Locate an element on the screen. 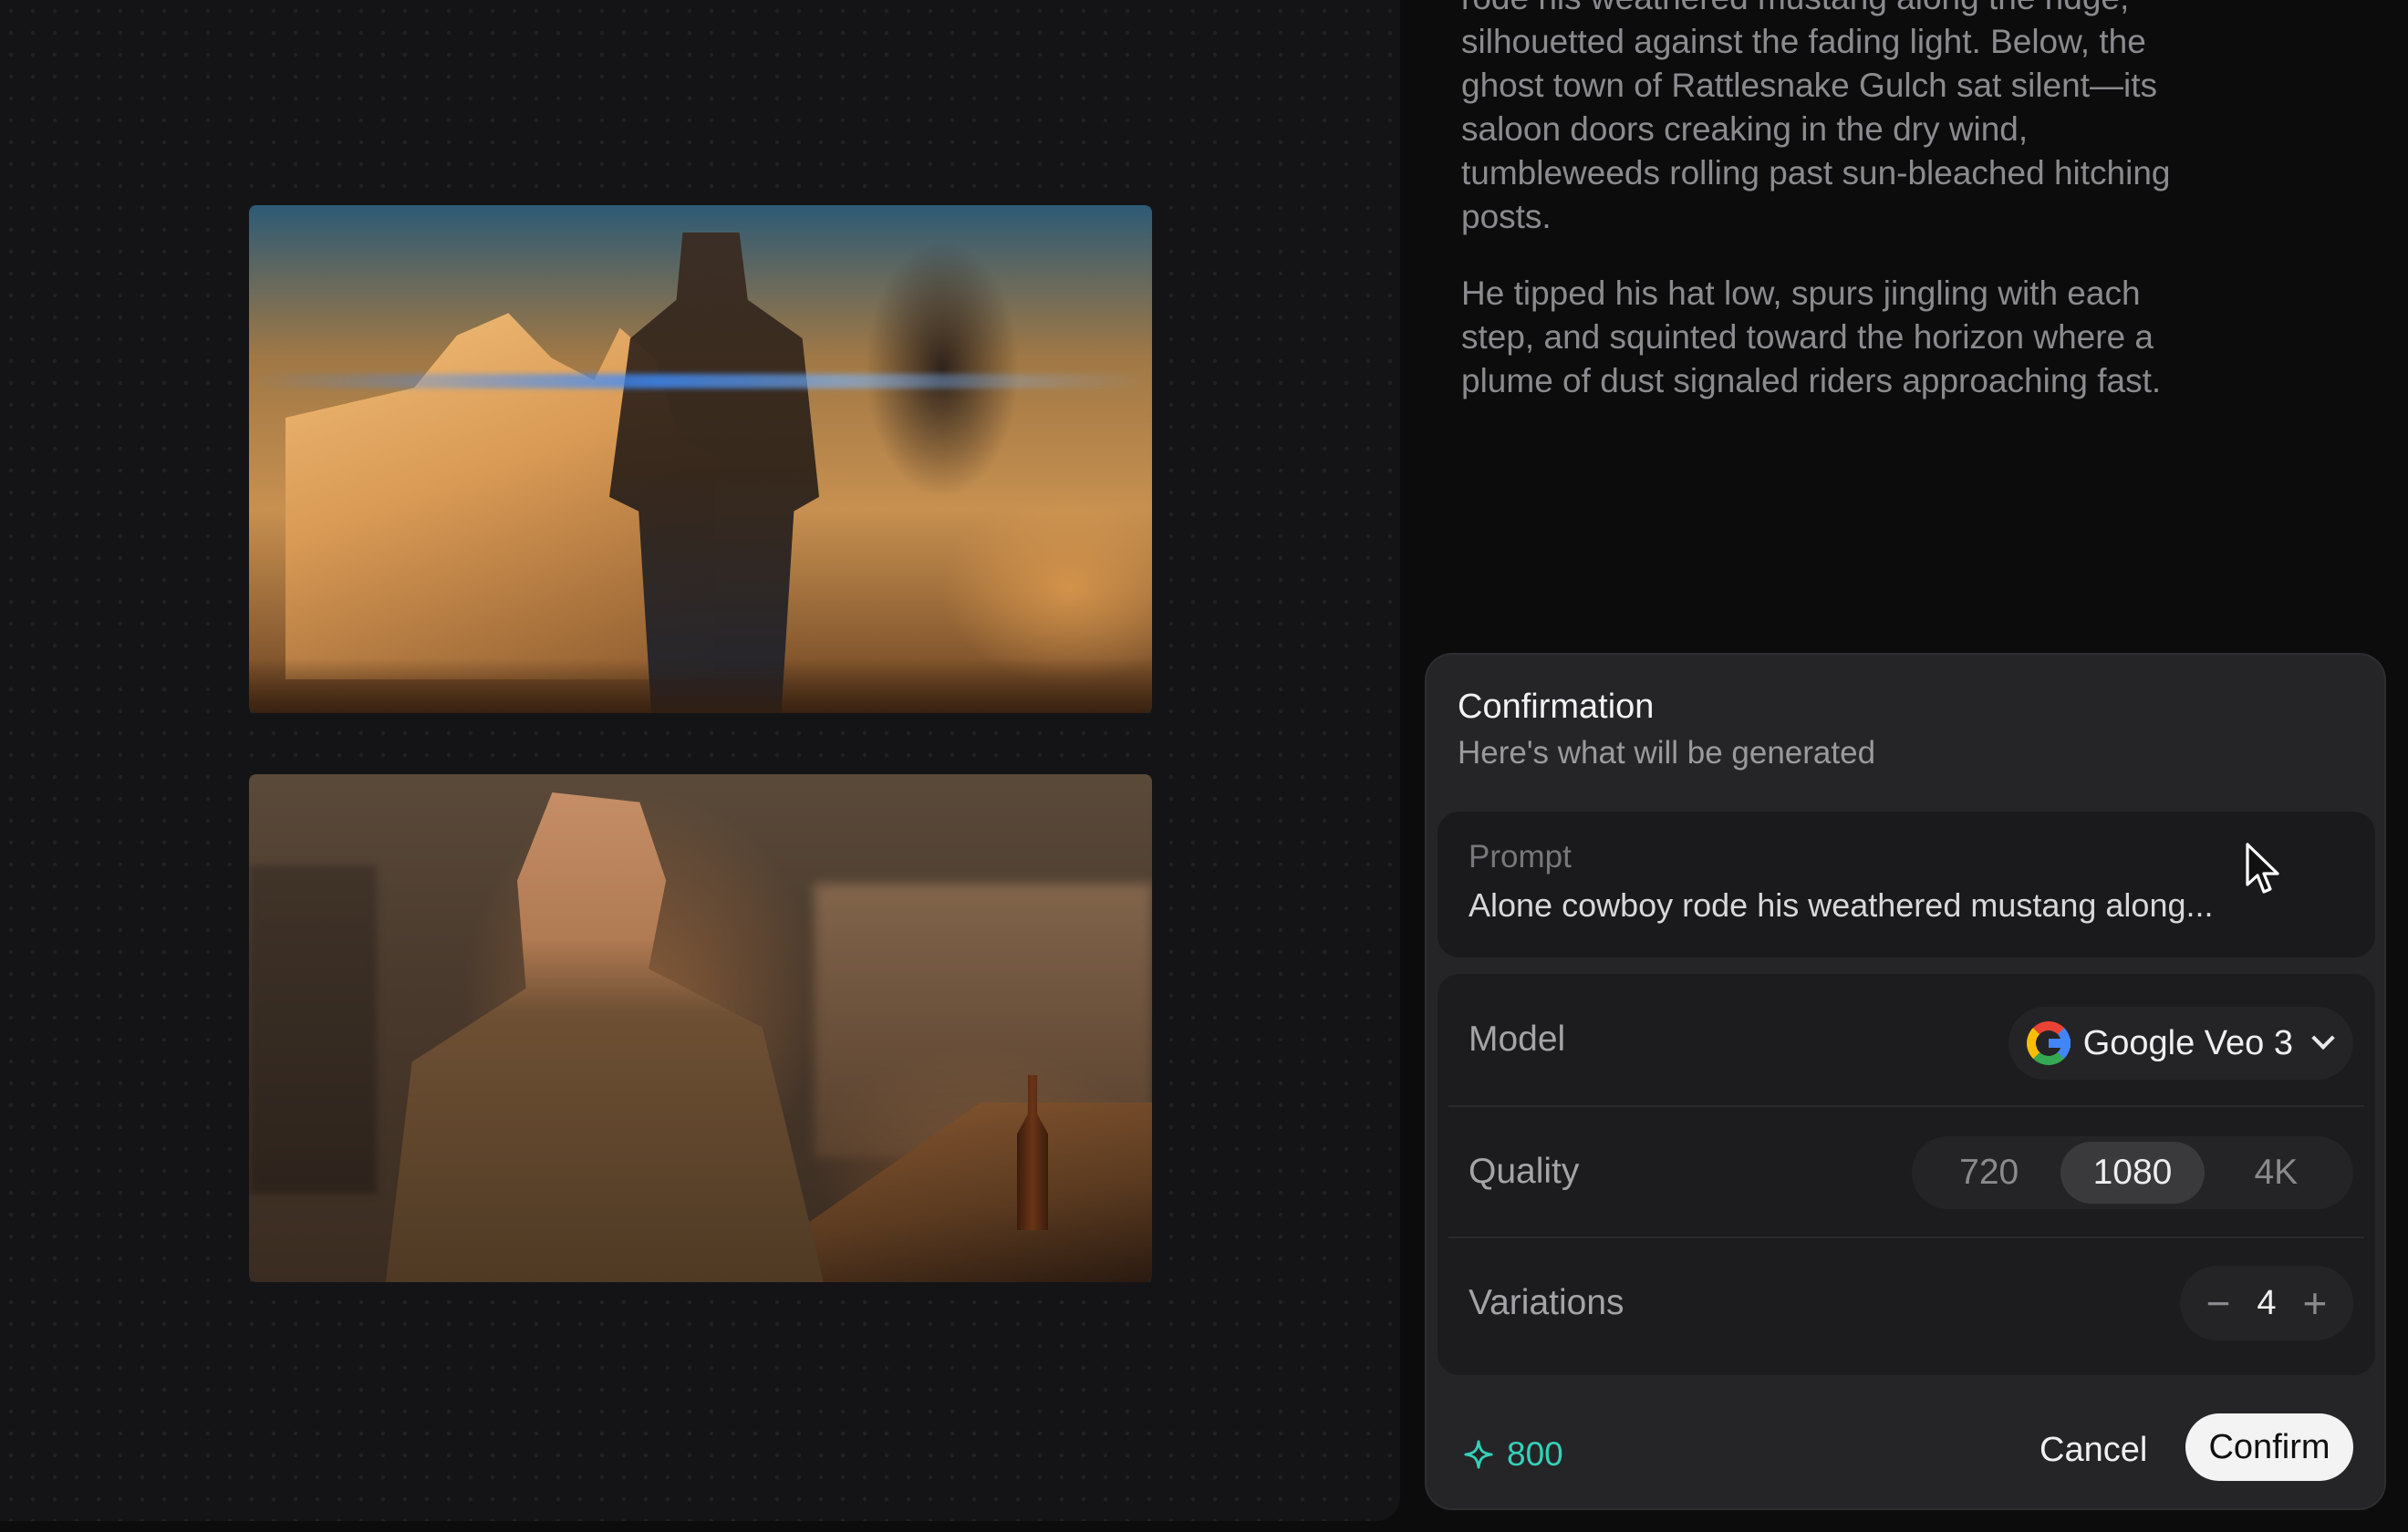 The height and width of the screenshot is (1532, 2408). increment-button: + is located at coordinates (2315, 1303).